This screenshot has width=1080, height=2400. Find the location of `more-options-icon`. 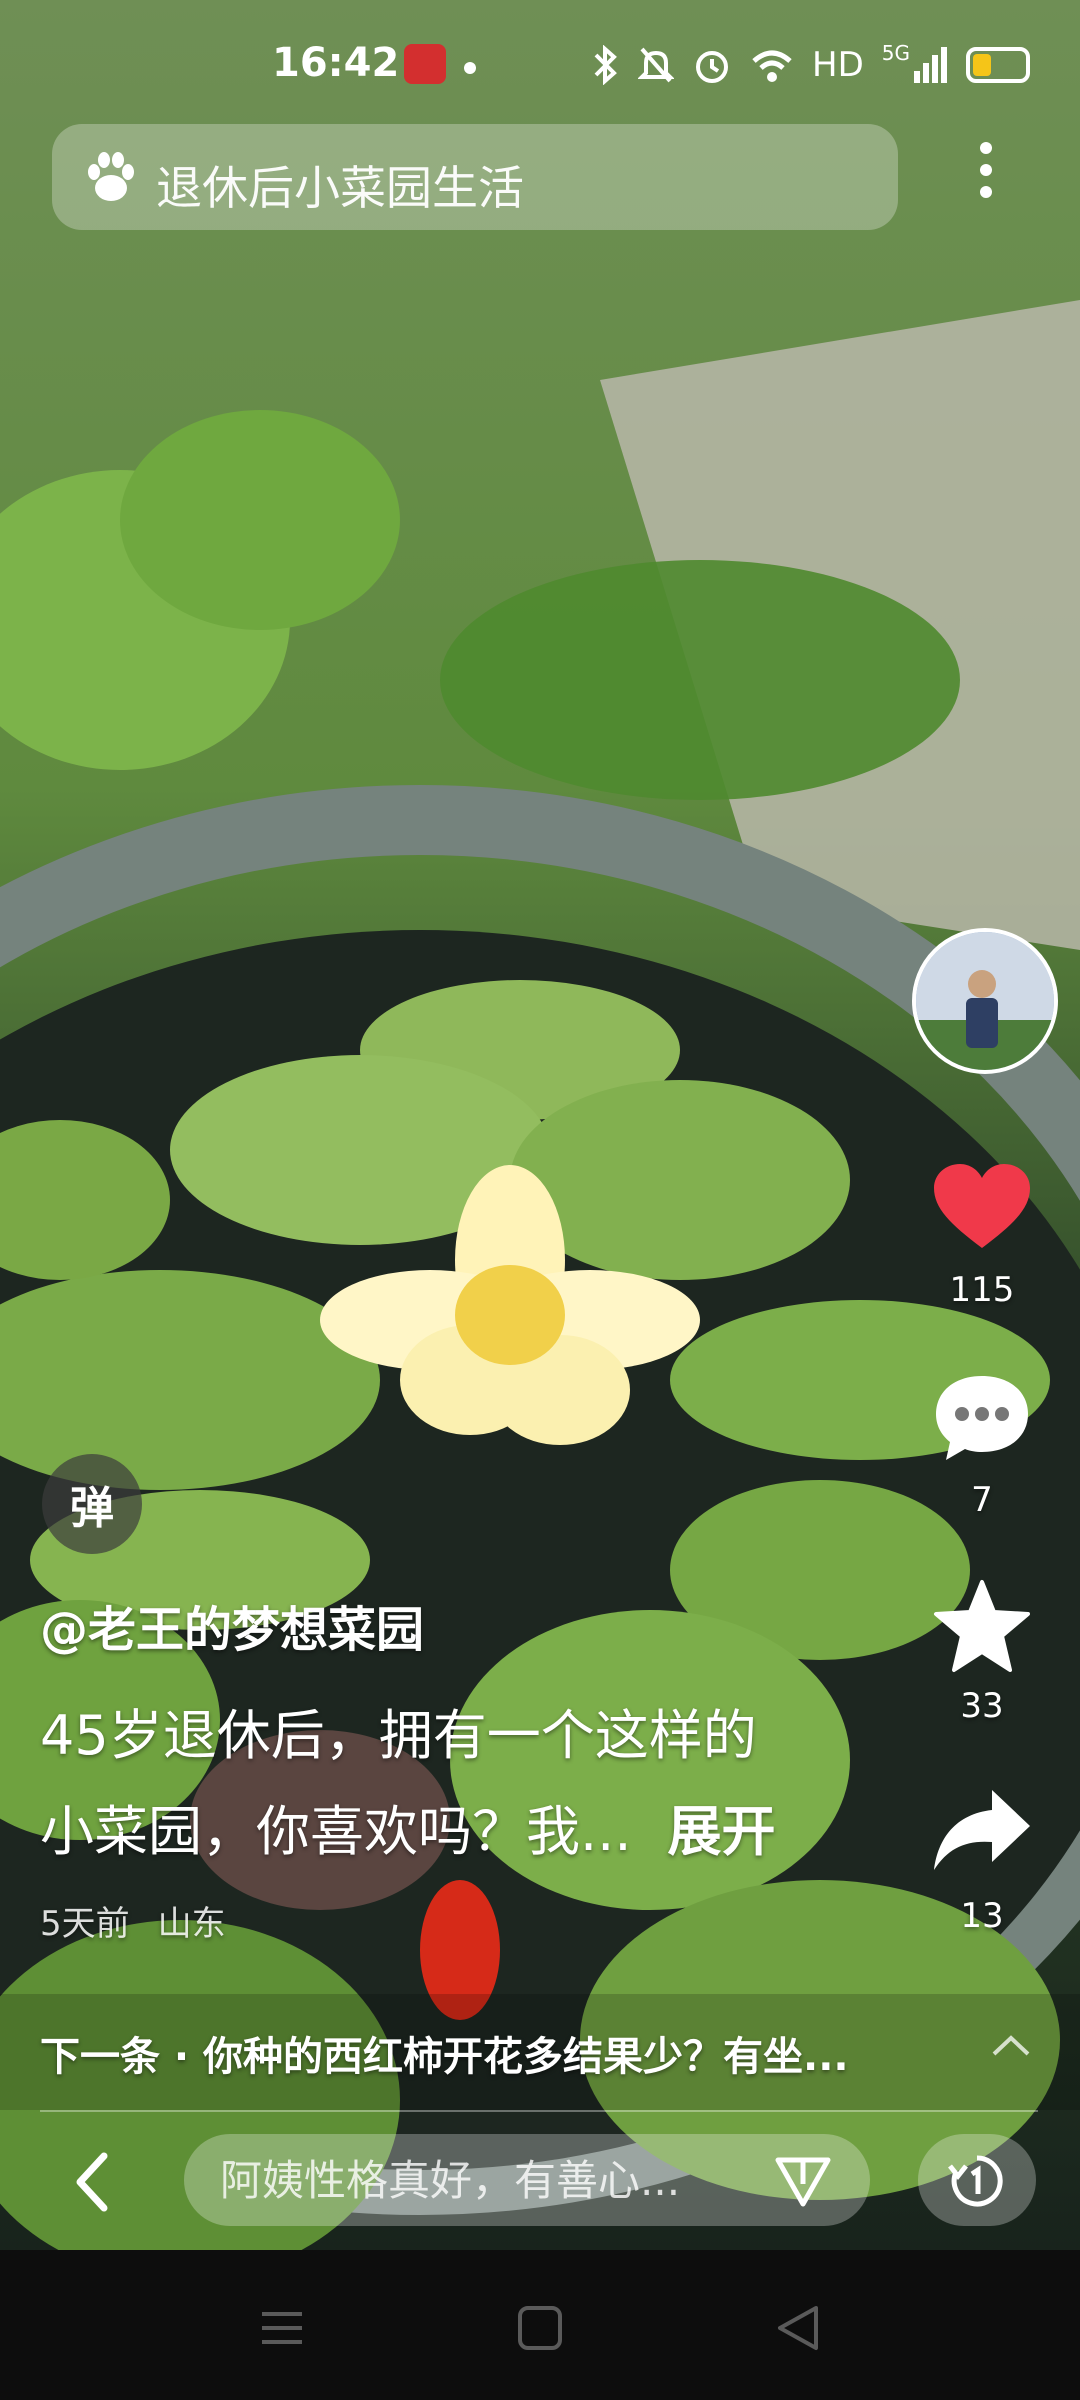

more-options-icon is located at coordinates (986, 174).